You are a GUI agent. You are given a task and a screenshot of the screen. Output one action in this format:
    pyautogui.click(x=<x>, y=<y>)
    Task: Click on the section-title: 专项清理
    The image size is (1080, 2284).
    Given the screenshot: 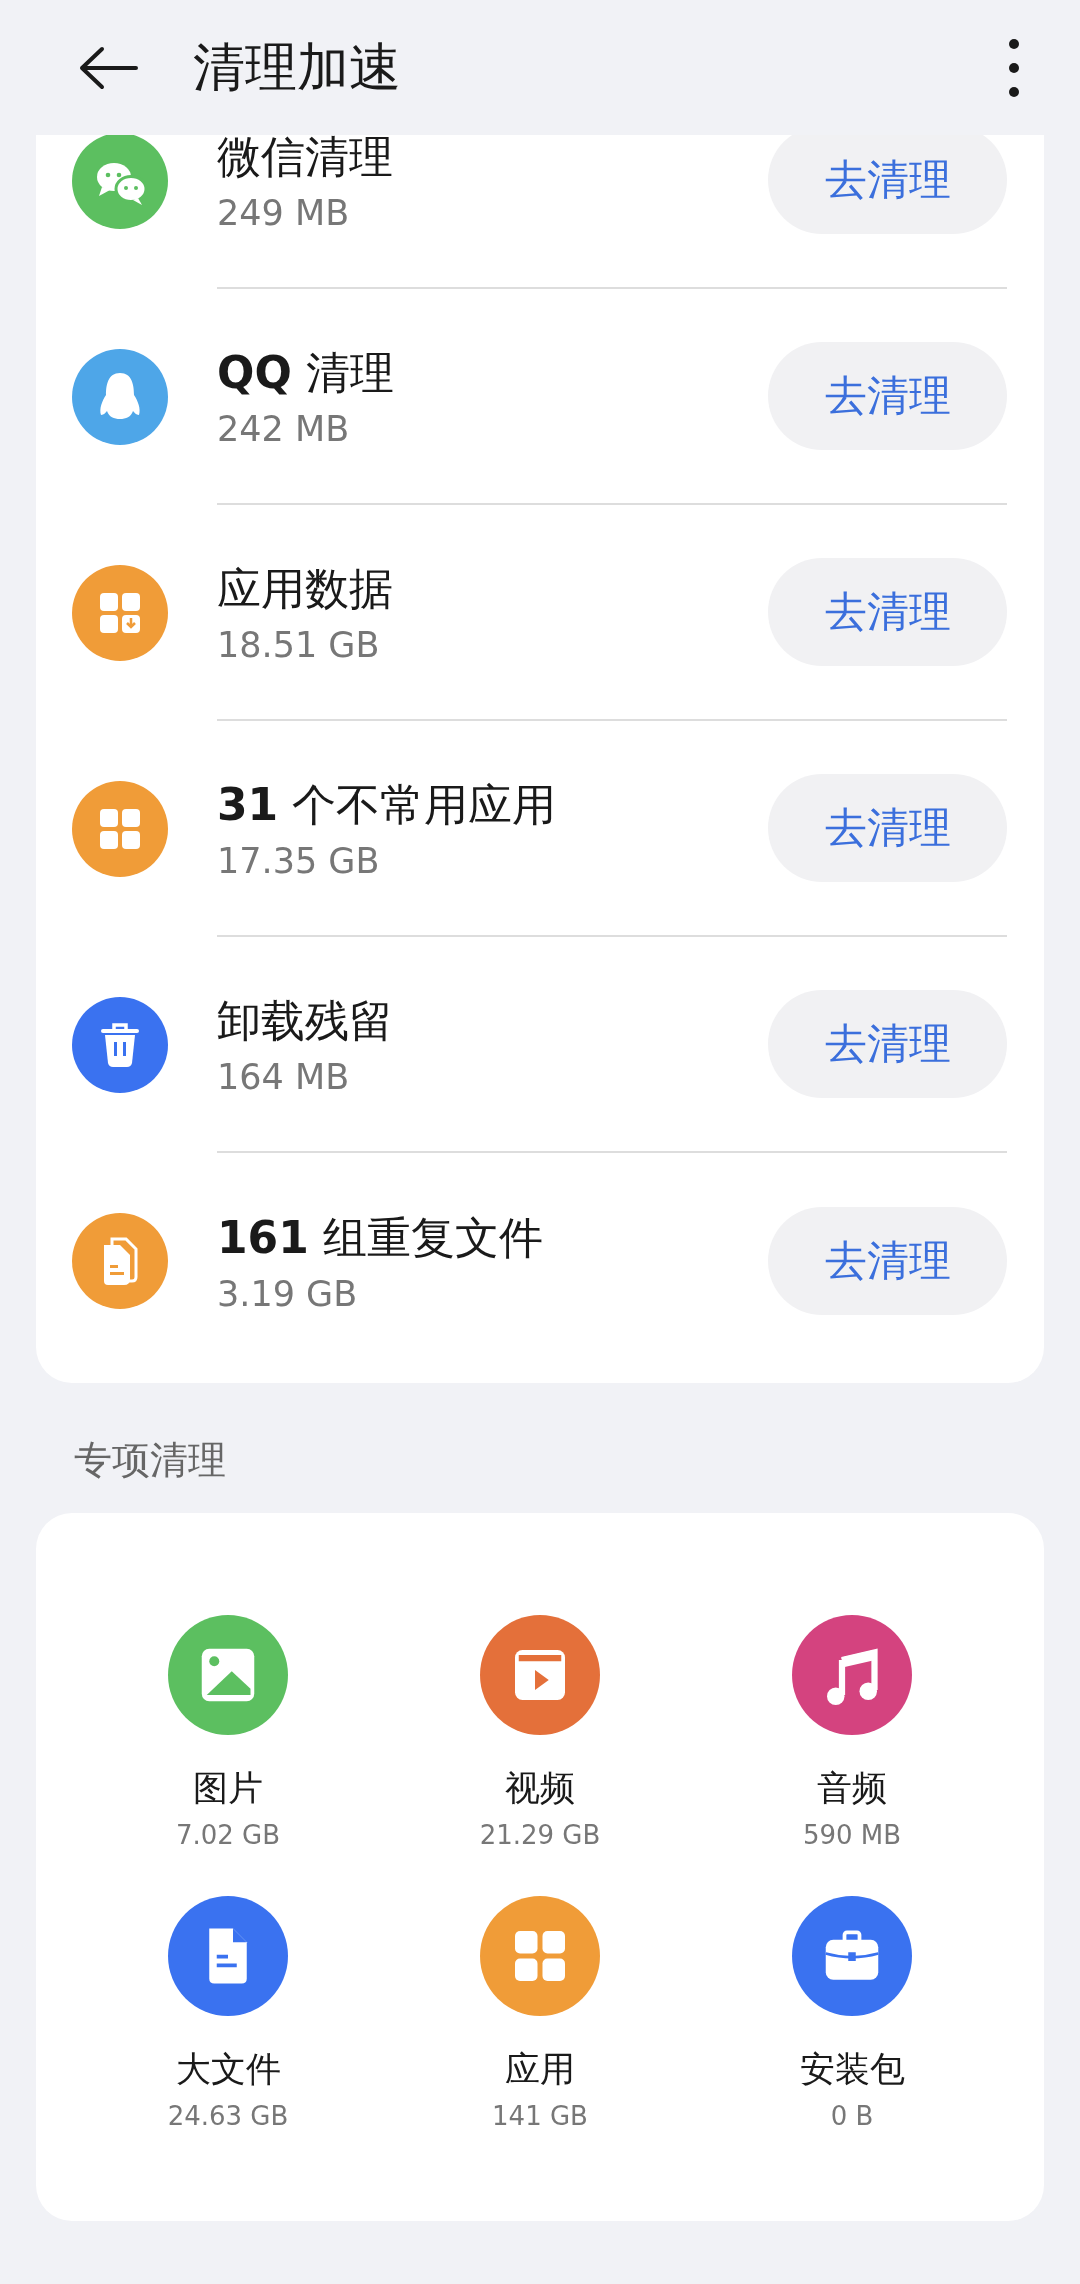 What is the action you would take?
    pyautogui.click(x=150, y=1460)
    